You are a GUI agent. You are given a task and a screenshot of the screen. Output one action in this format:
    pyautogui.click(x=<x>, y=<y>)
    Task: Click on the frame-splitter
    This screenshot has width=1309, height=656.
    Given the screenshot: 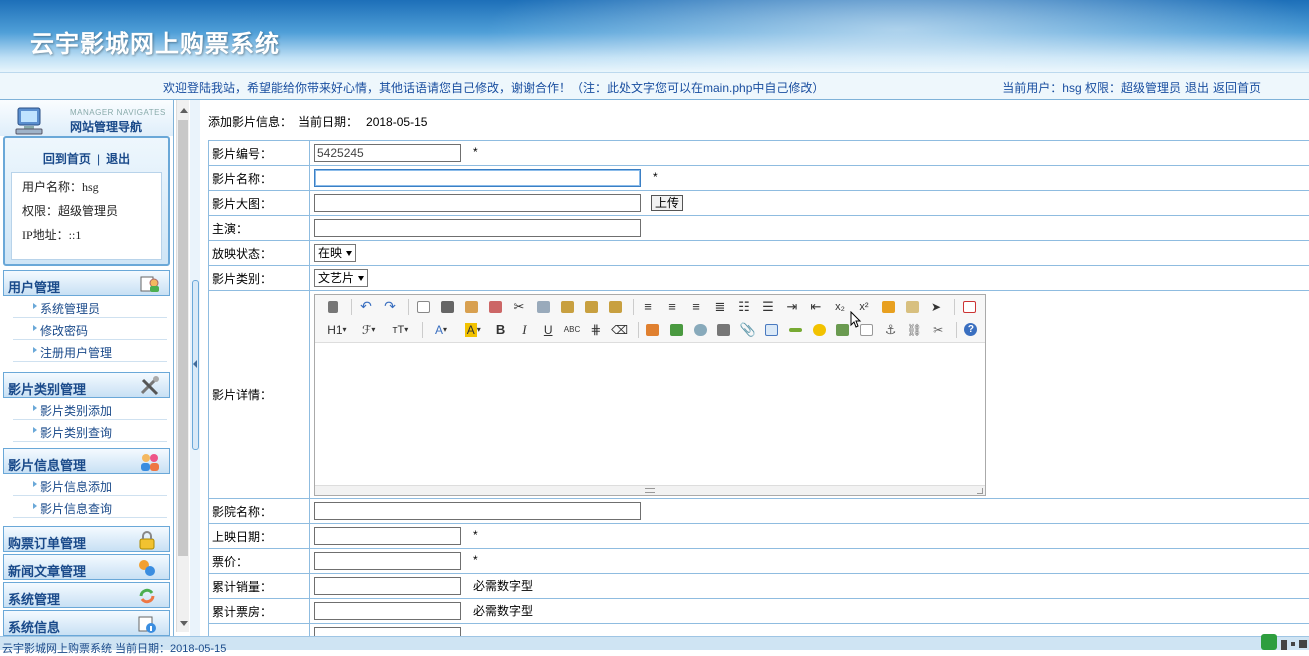 What is the action you would take?
    pyautogui.click(x=195, y=368)
    